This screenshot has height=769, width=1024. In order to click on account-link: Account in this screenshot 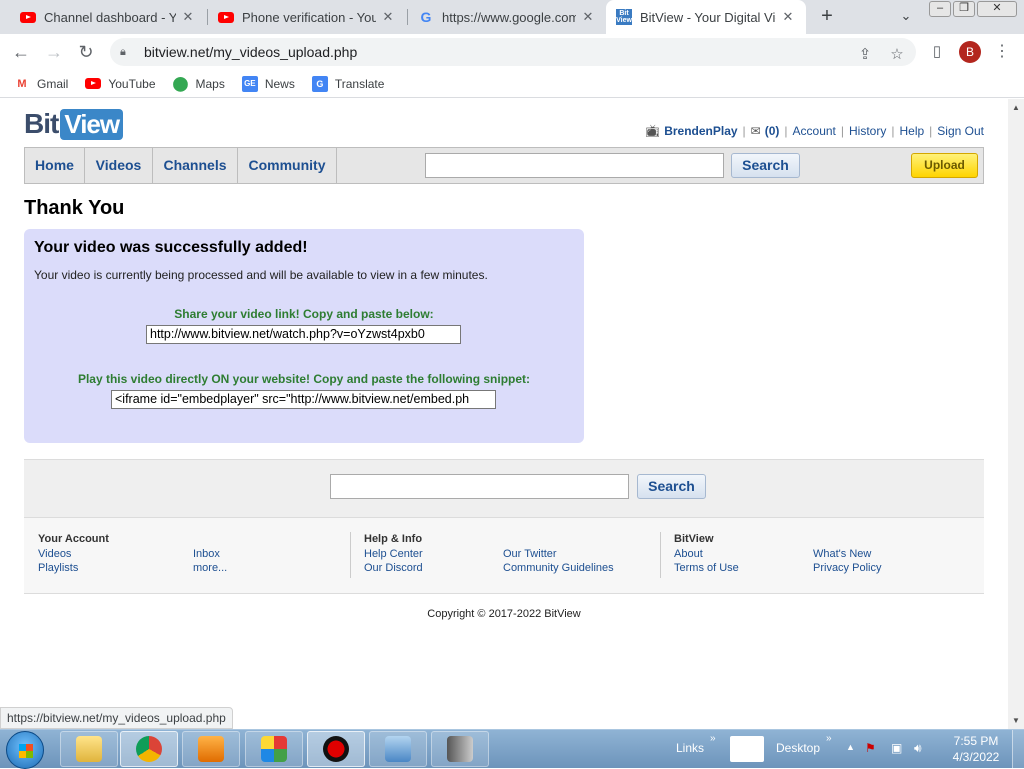, I will do `click(814, 131)`.